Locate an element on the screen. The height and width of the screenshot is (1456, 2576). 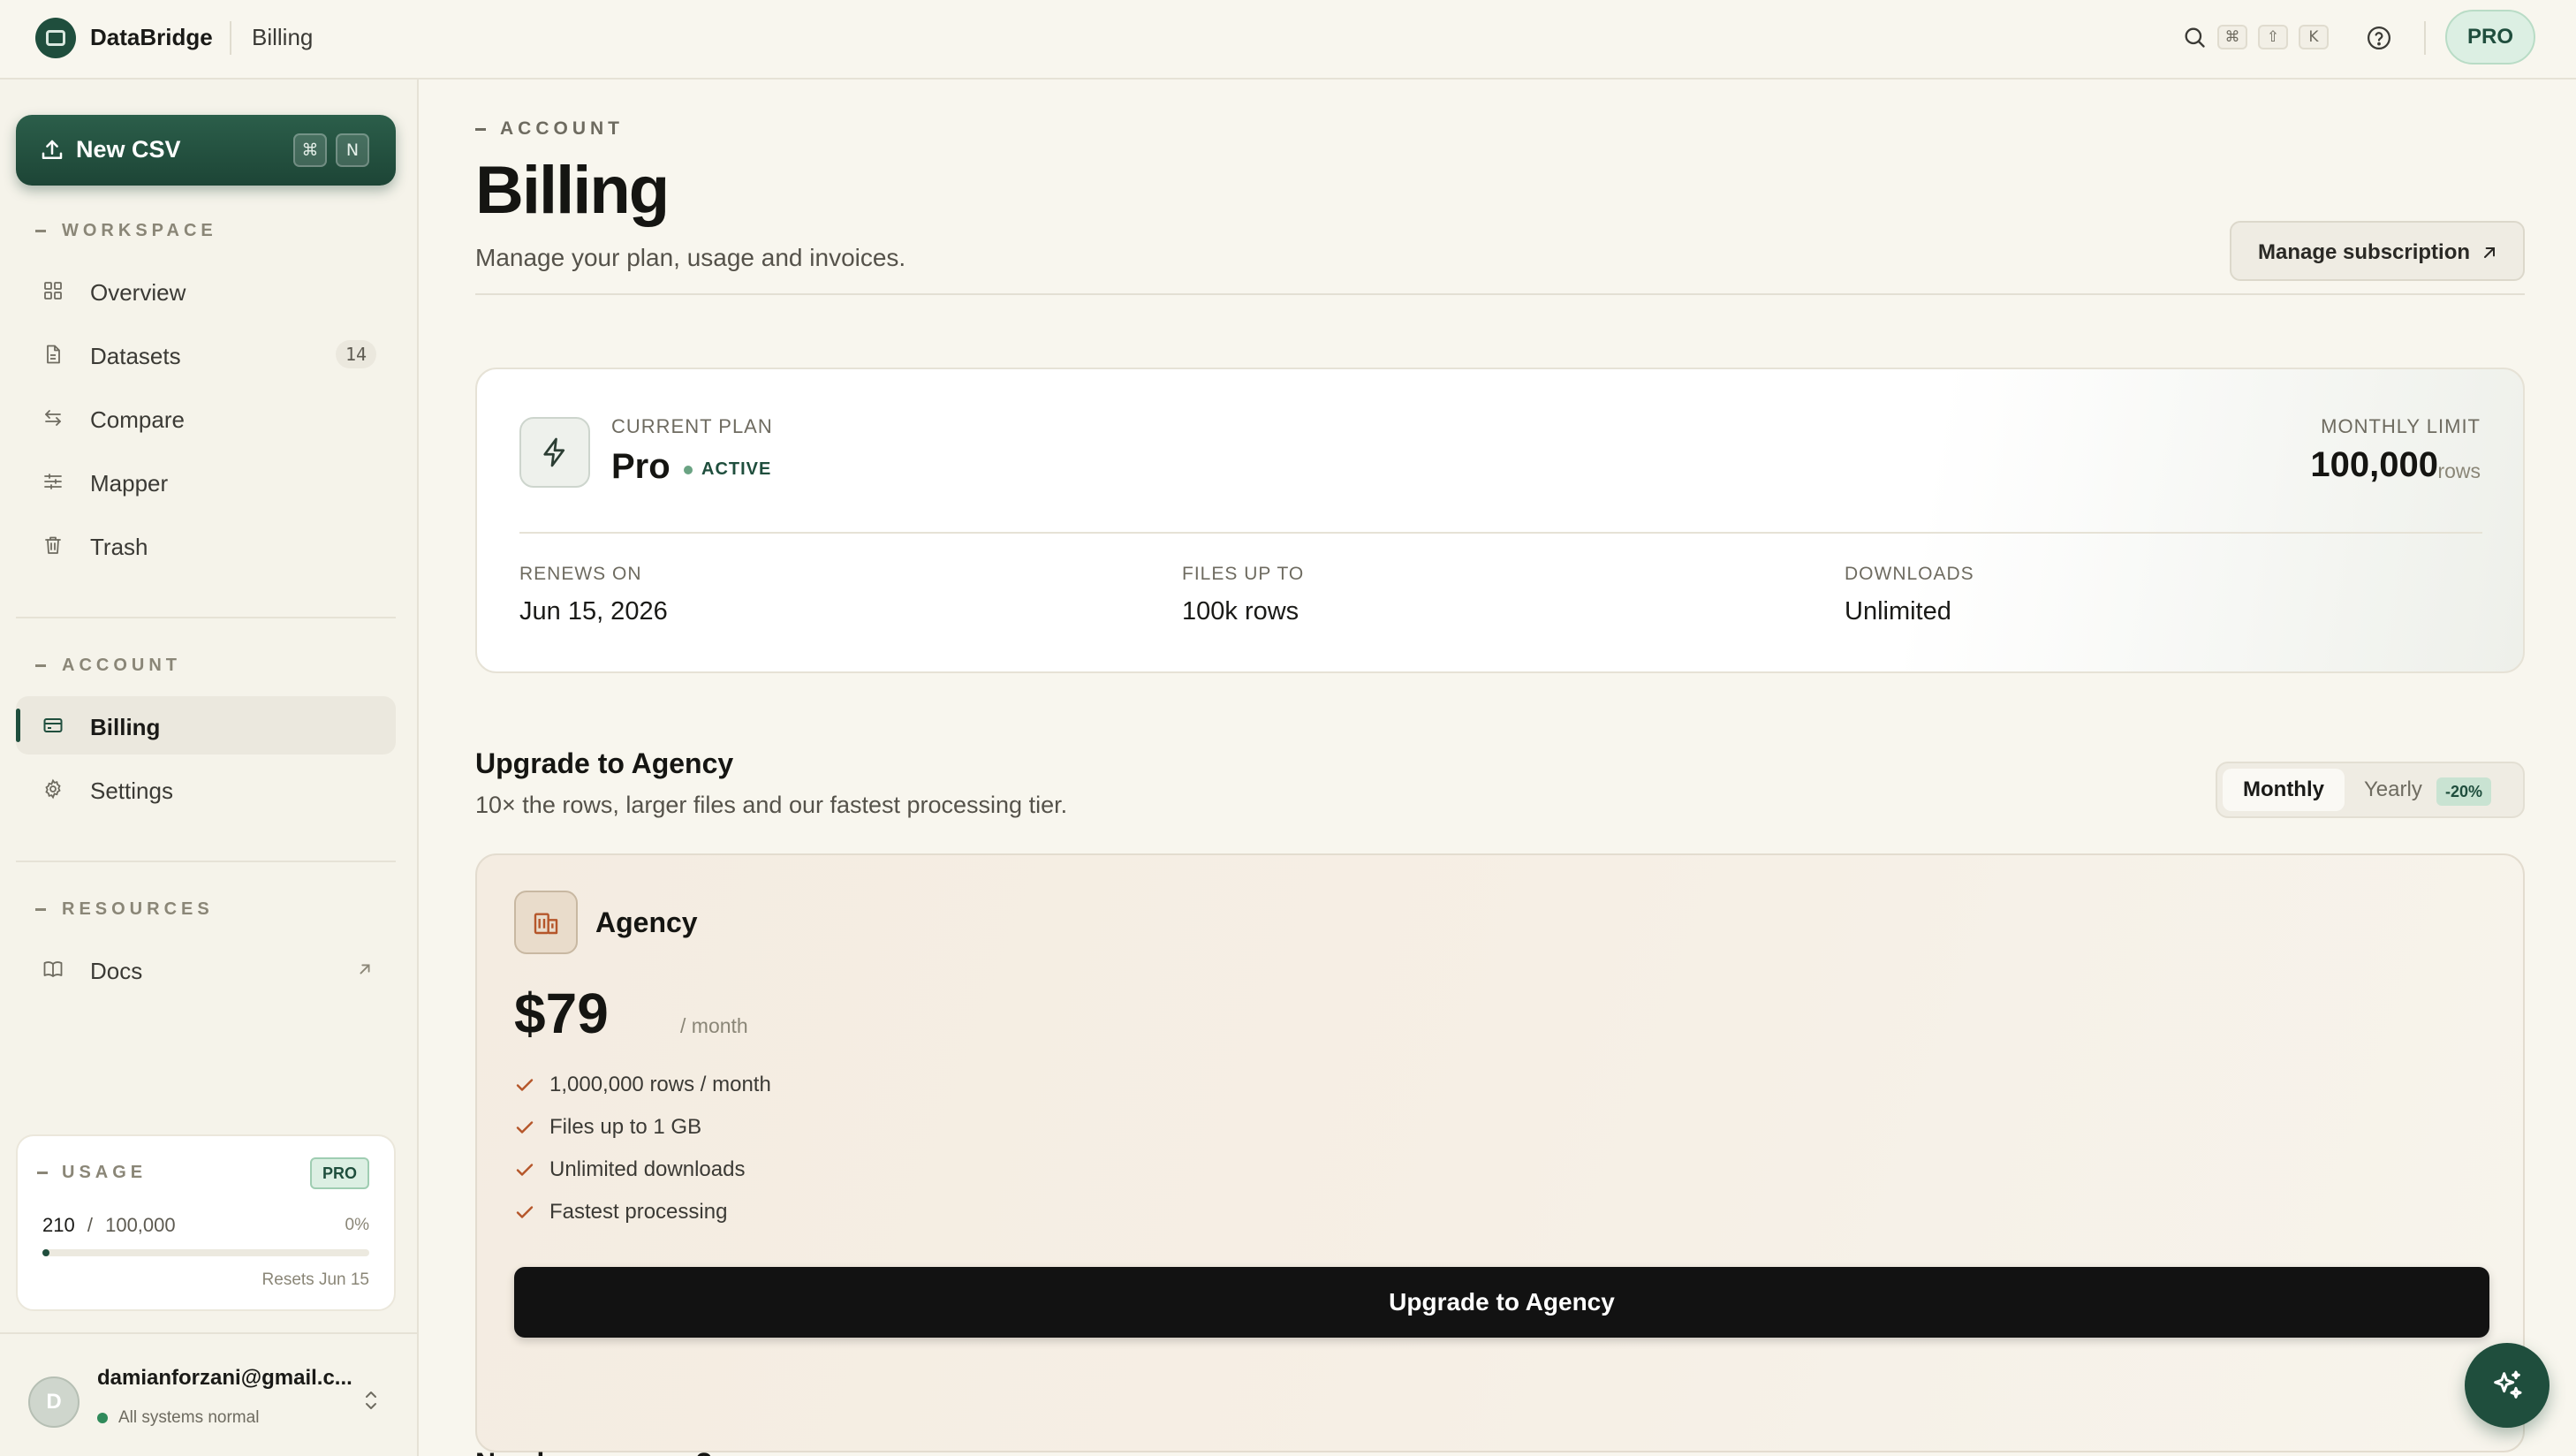
usage-heading: USAGE is located at coordinates (92, 1173).